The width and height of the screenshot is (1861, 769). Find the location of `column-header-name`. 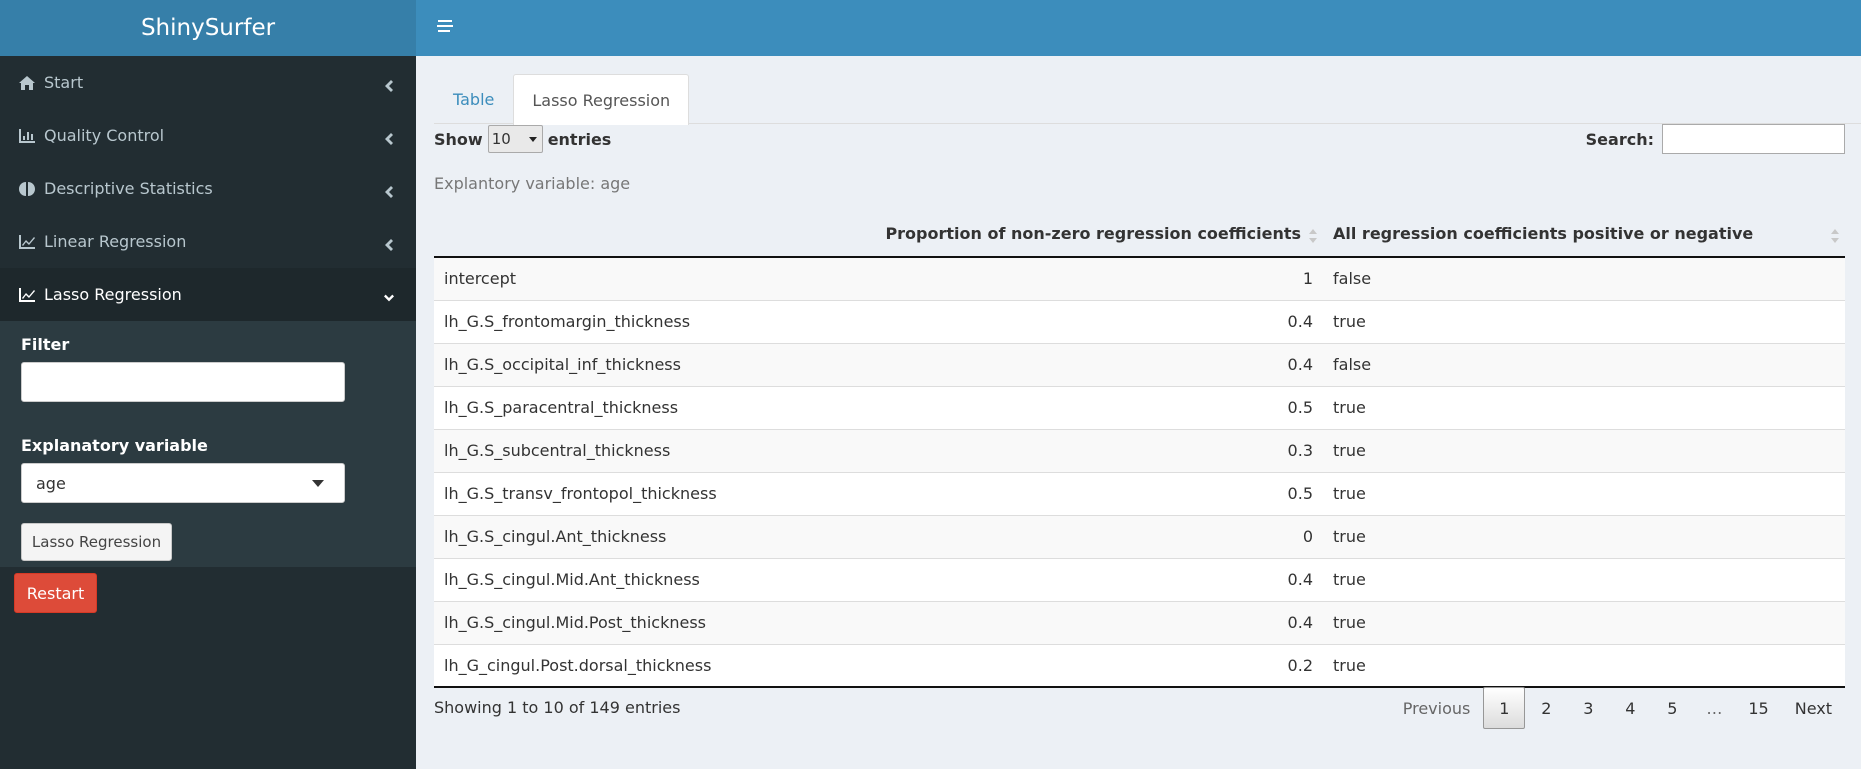

column-header-name is located at coordinates (604, 234).